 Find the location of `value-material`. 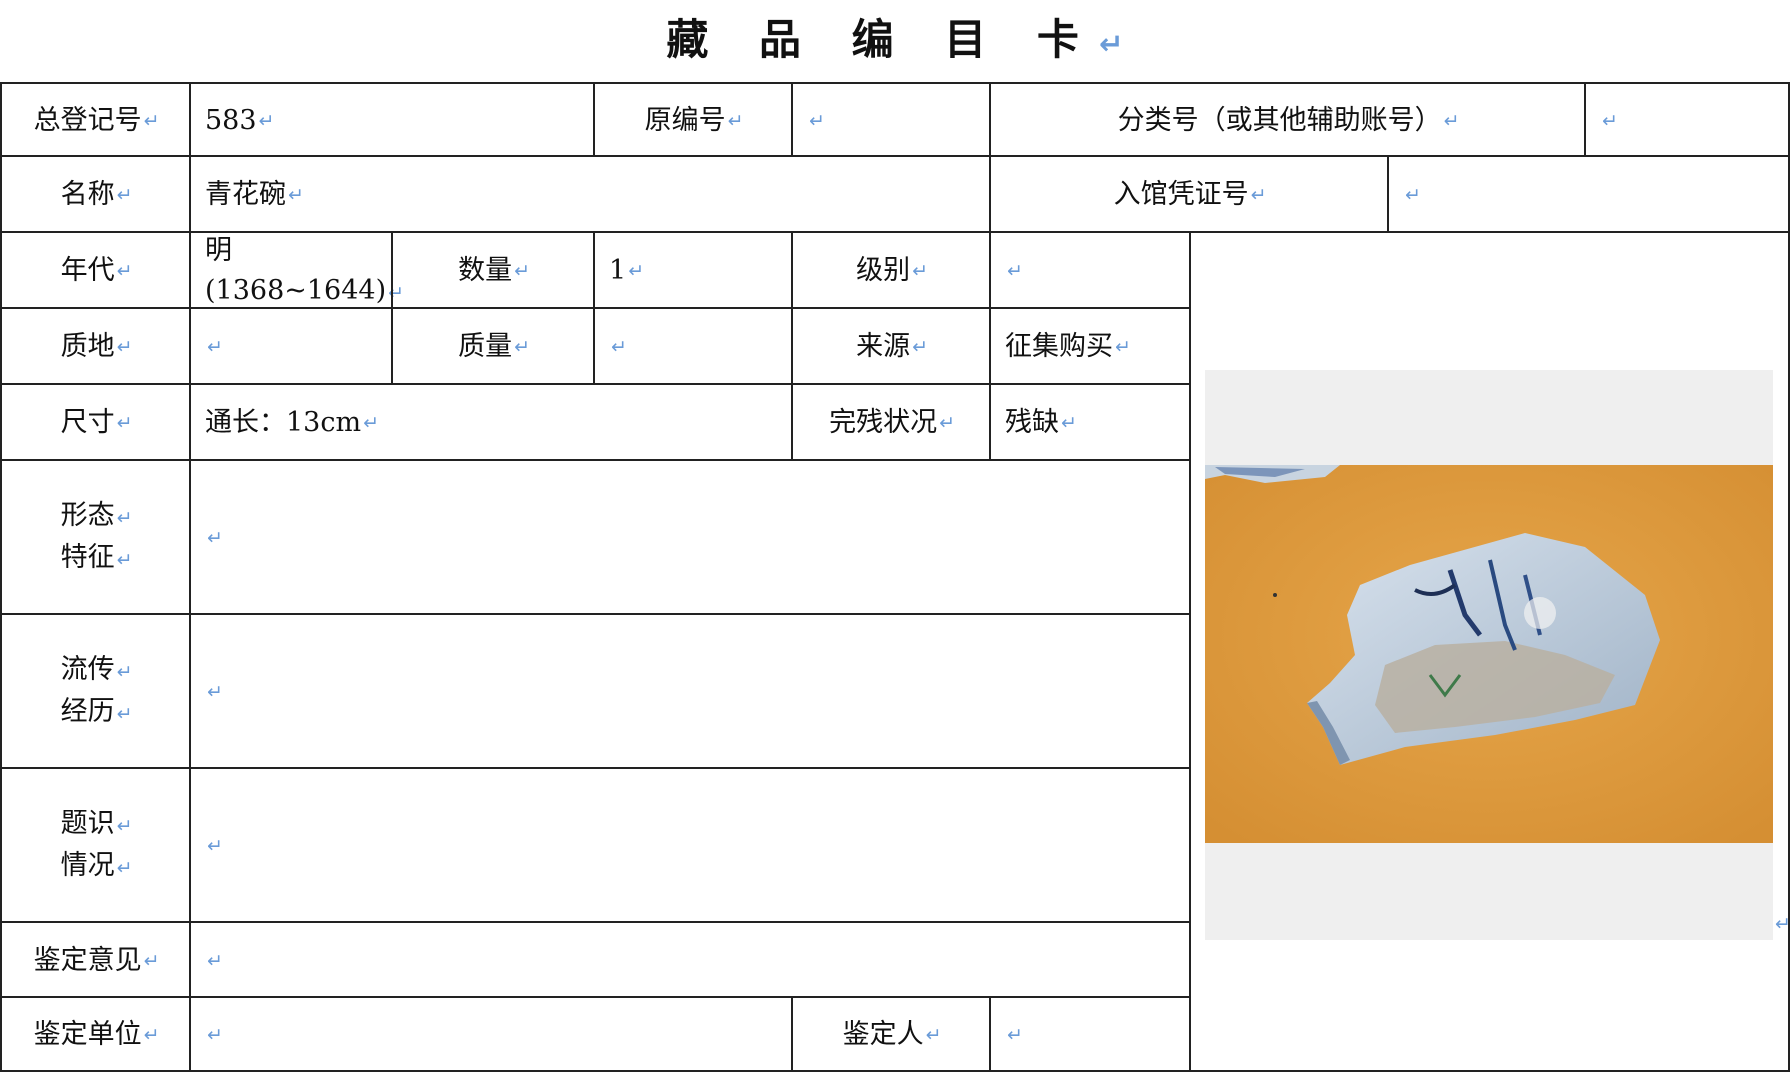

value-material is located at coordinates (291, 346).